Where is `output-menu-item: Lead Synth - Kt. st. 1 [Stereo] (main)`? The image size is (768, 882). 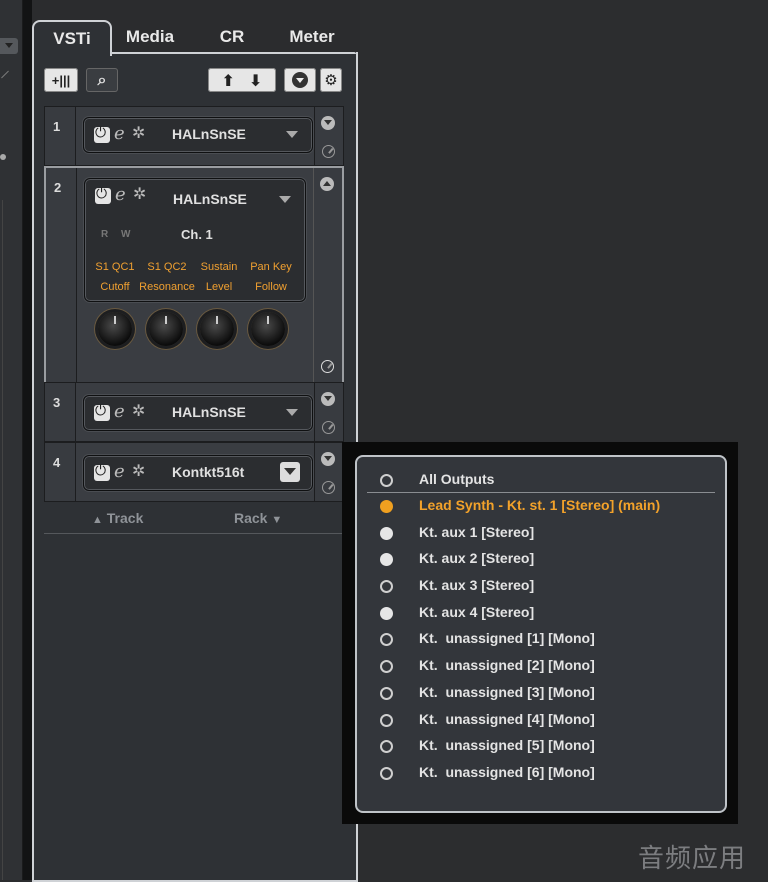
output-menu-item: Lead Synth - Kt. st. 1 [Stereo] (main) is located at coordinates (541, 506).